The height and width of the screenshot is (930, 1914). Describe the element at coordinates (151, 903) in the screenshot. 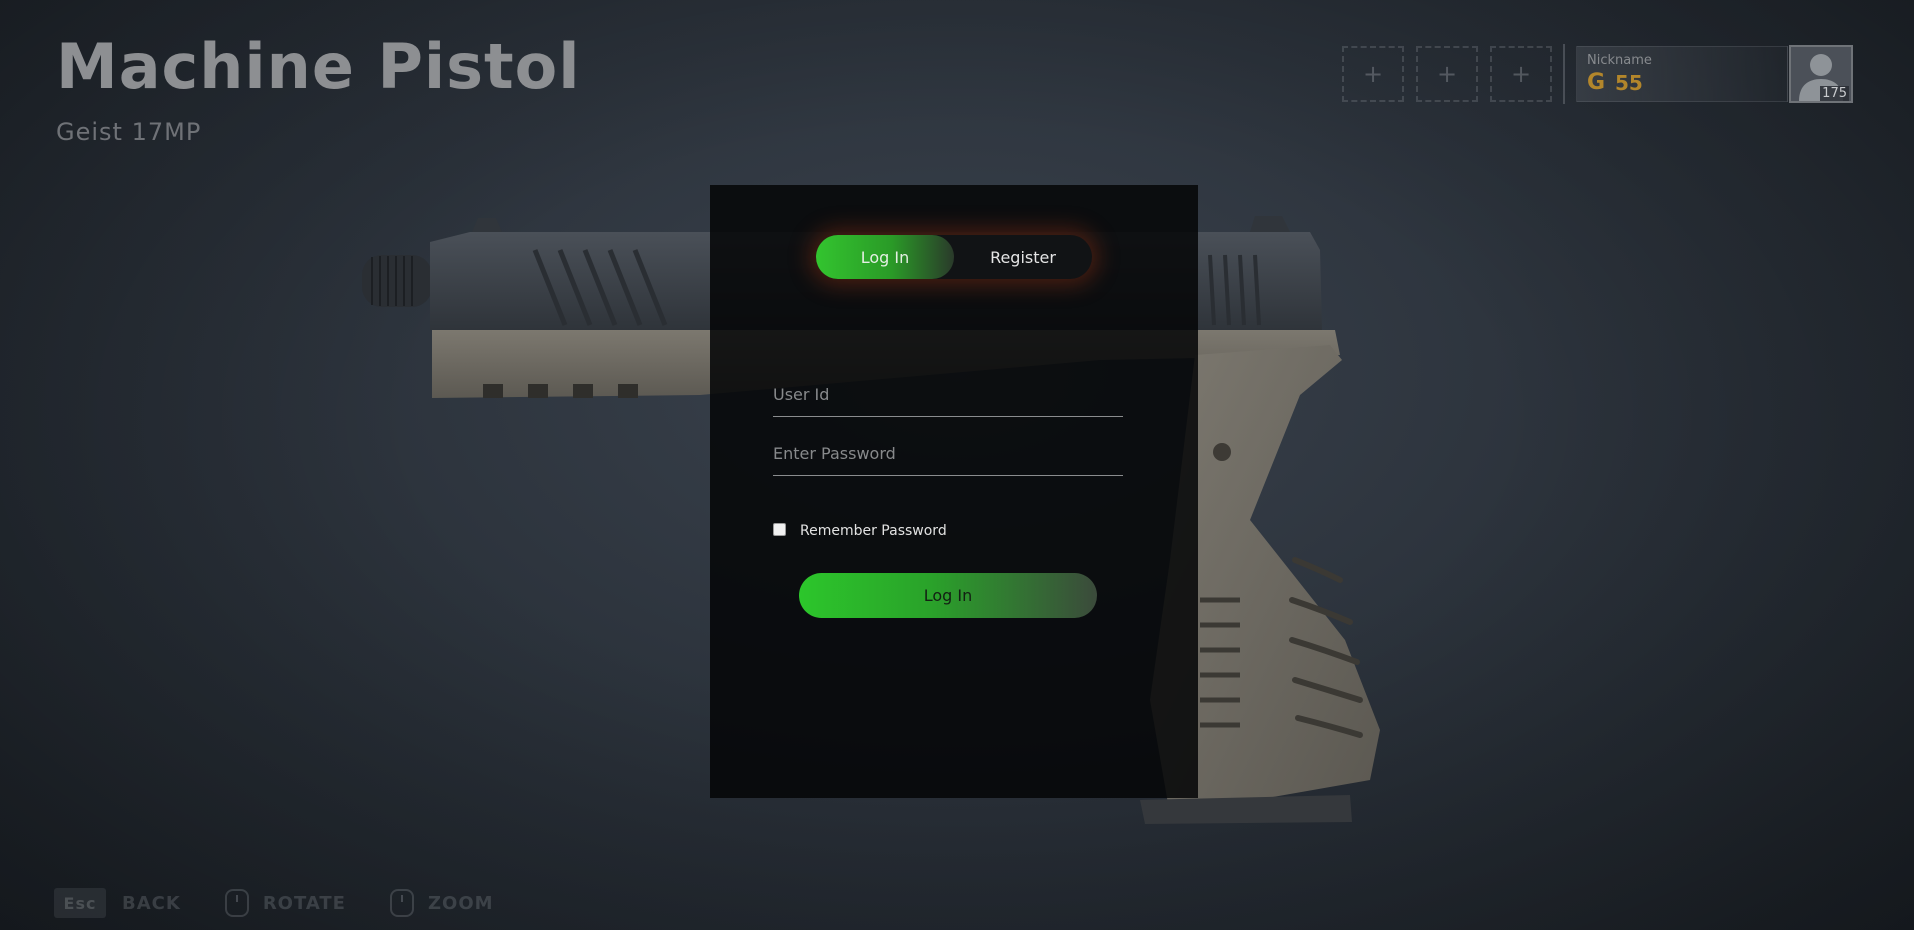

I see `back-label: BACK` at that location.